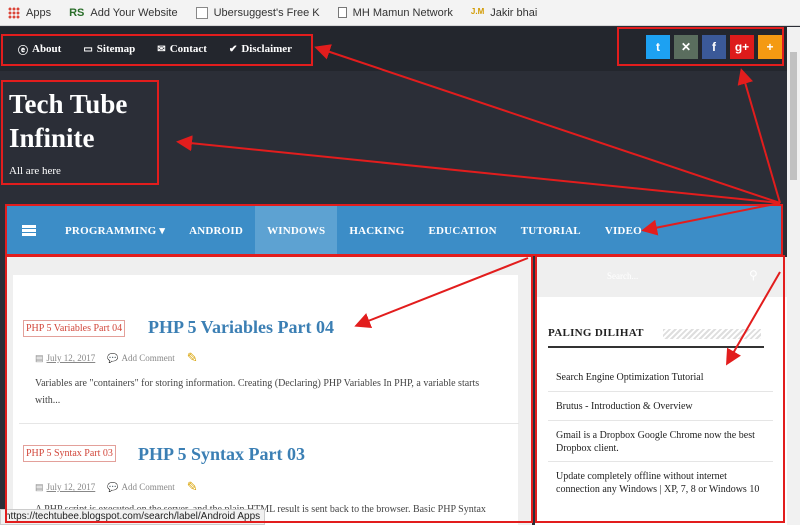 The image size is (800, 525). What do you see at coordinates (793, 276) in the screenshot?
I see `page-scrollbar` at bounding box center [793, 276].